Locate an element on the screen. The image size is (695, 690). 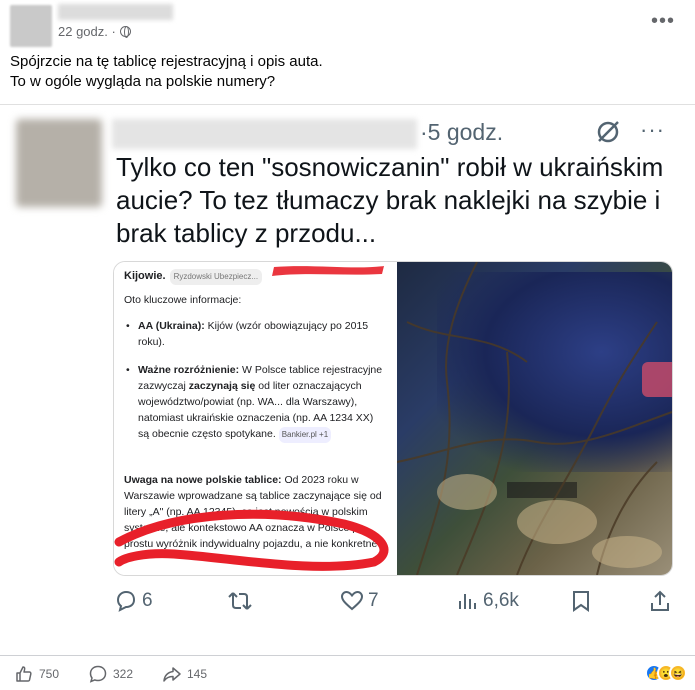
views-action: 6,6k is located at coordinates (488, 601).